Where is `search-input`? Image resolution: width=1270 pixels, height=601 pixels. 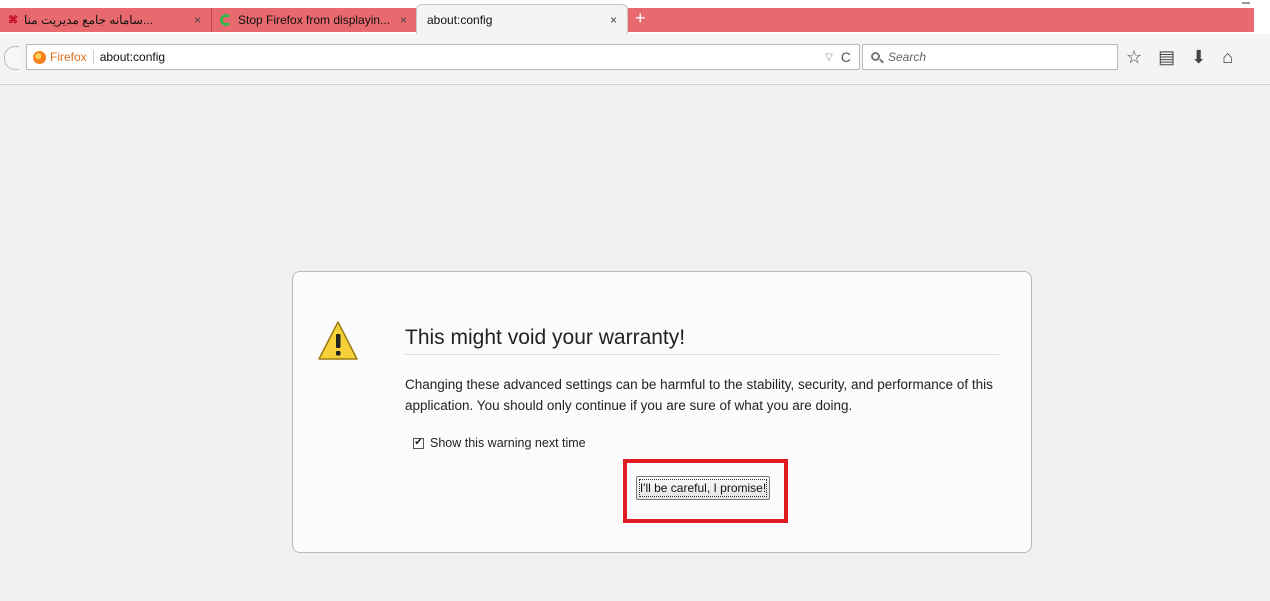
search-input is located at coordinates (988, 57).